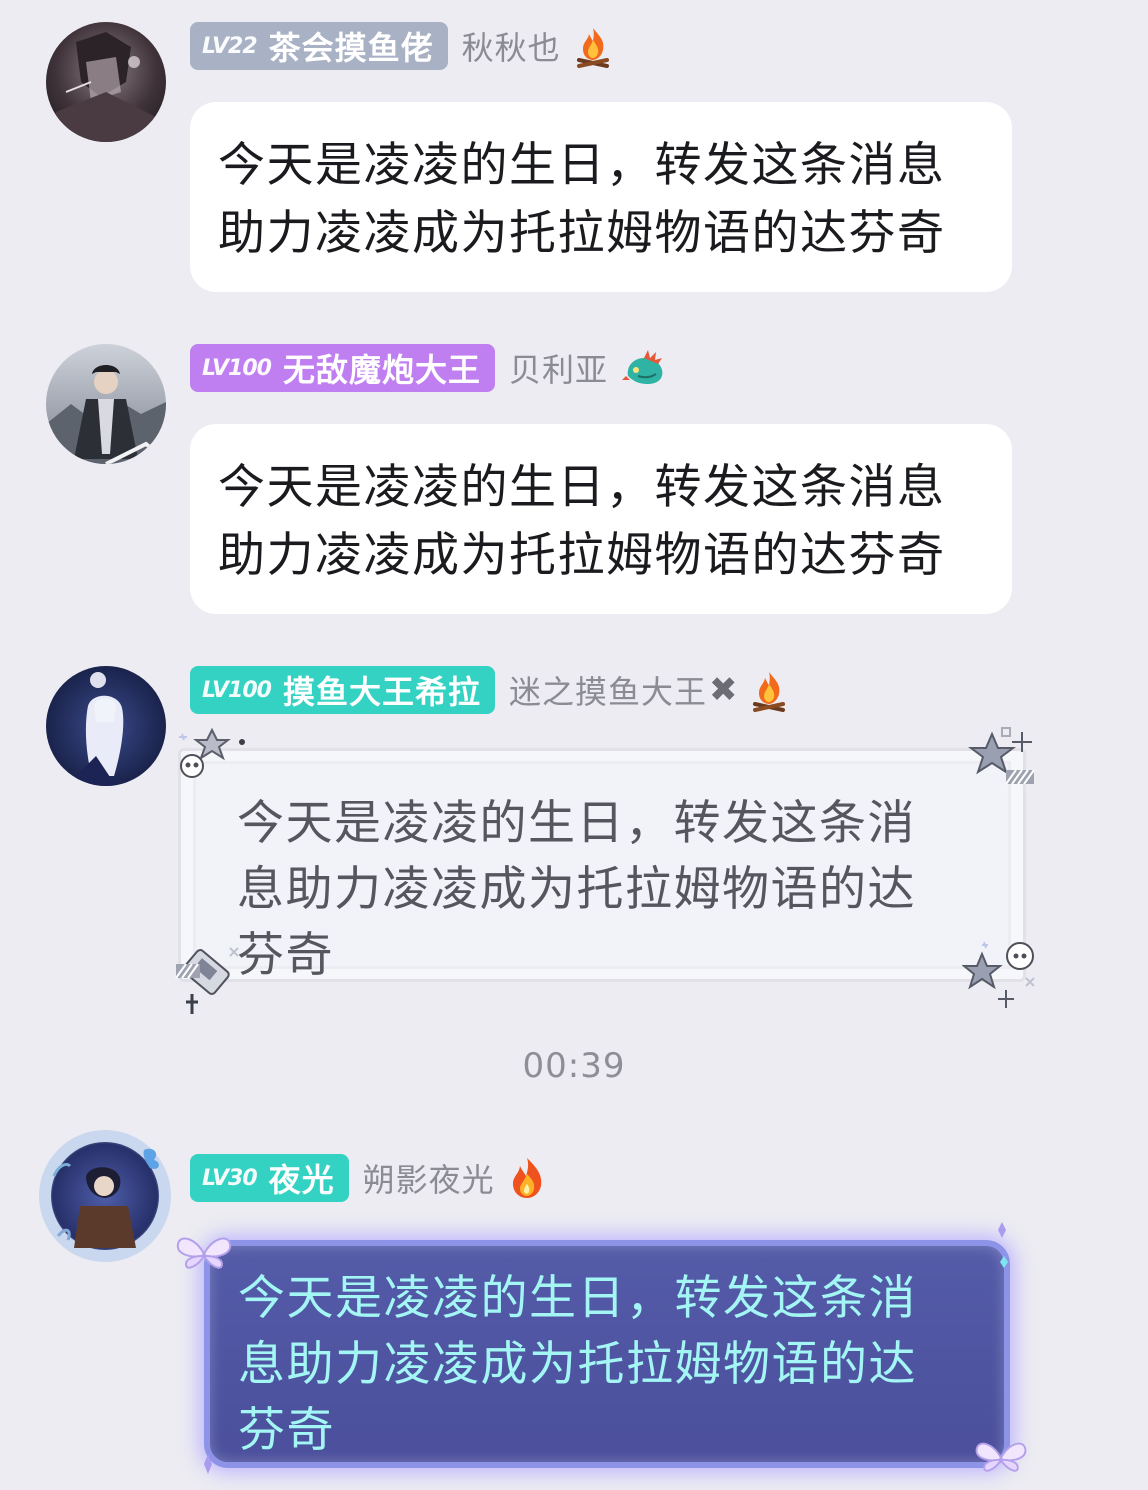 The height and width of the screenshot is (1490, 1148). What do you see at coordinates (511, 46) in the screenshot?
I see `username: 秋秋也` at bounding box center [511, 46].